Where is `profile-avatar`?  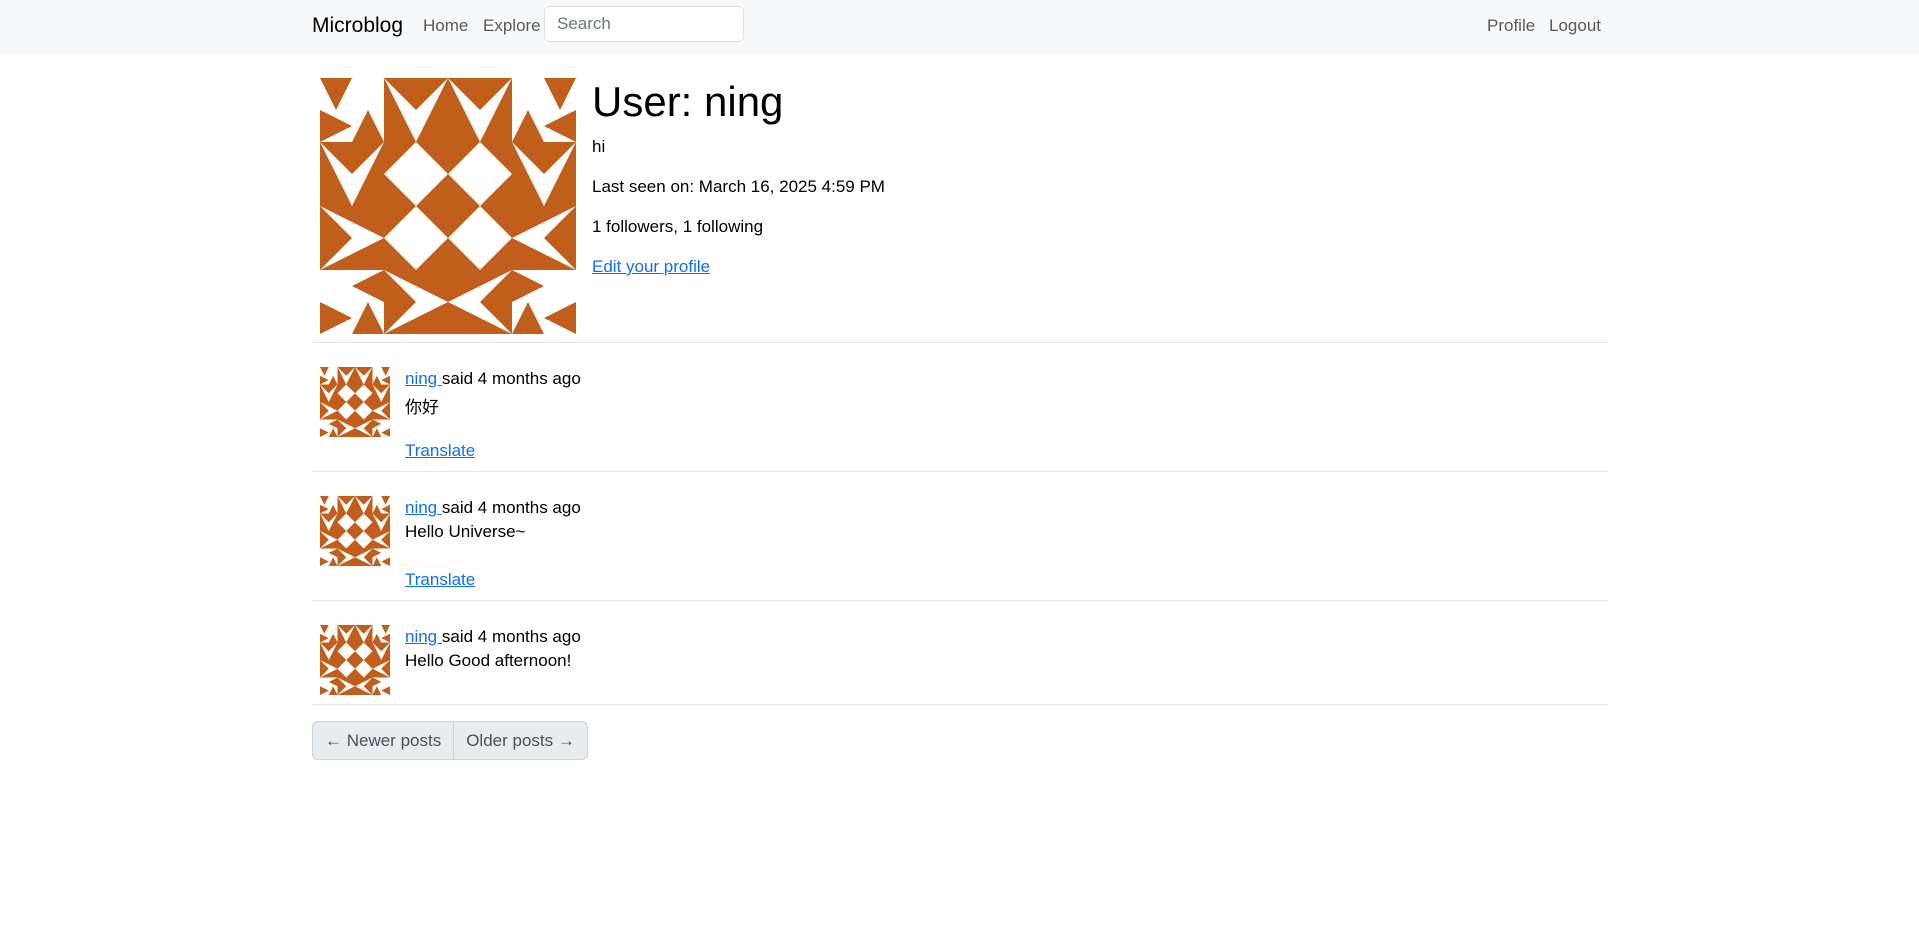 profile-avatar is located at coordinates (448, 206).